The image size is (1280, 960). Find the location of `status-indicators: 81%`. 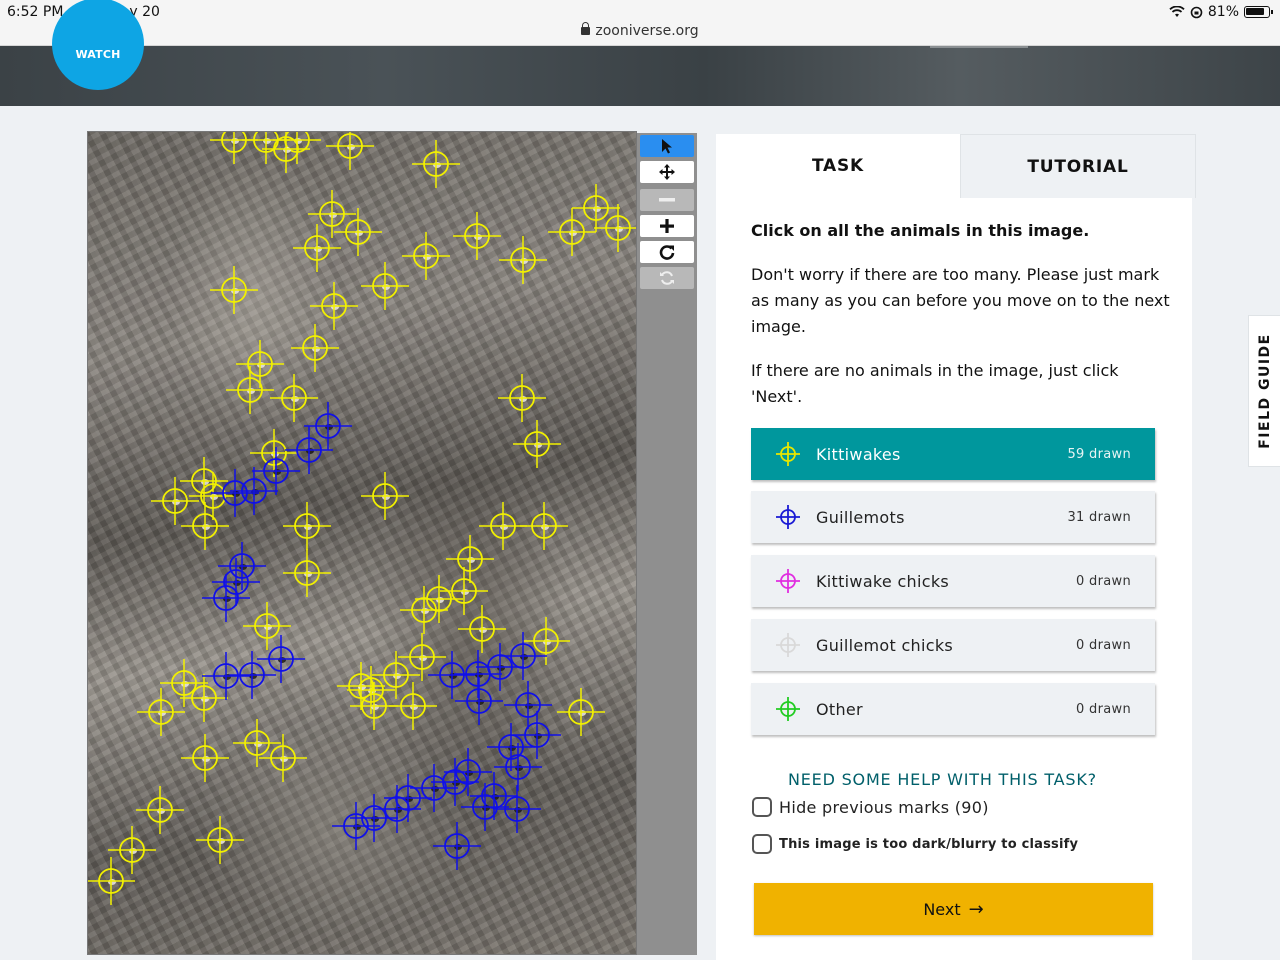

status-indicators: 81% is located at coordinates (1221, 12).